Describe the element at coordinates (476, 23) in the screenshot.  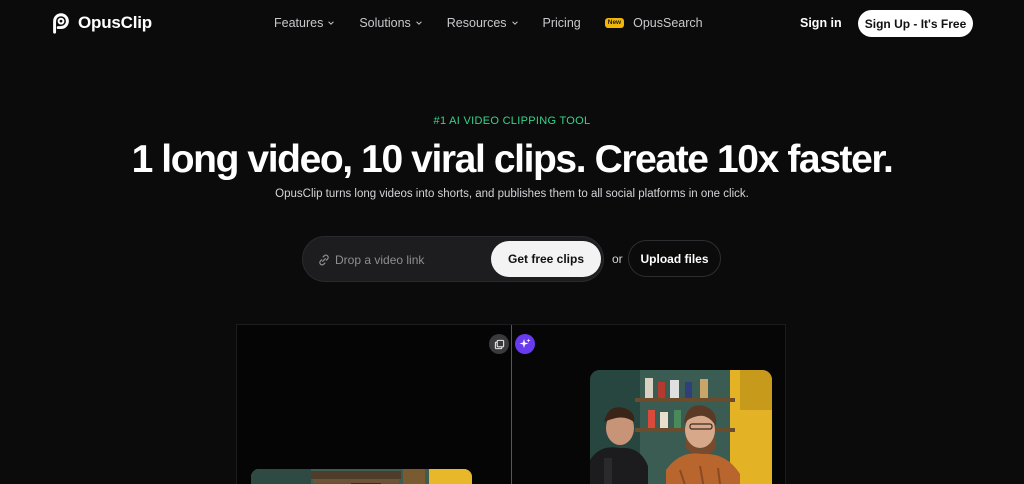
I see `menu-item-label: Resources` at that location.